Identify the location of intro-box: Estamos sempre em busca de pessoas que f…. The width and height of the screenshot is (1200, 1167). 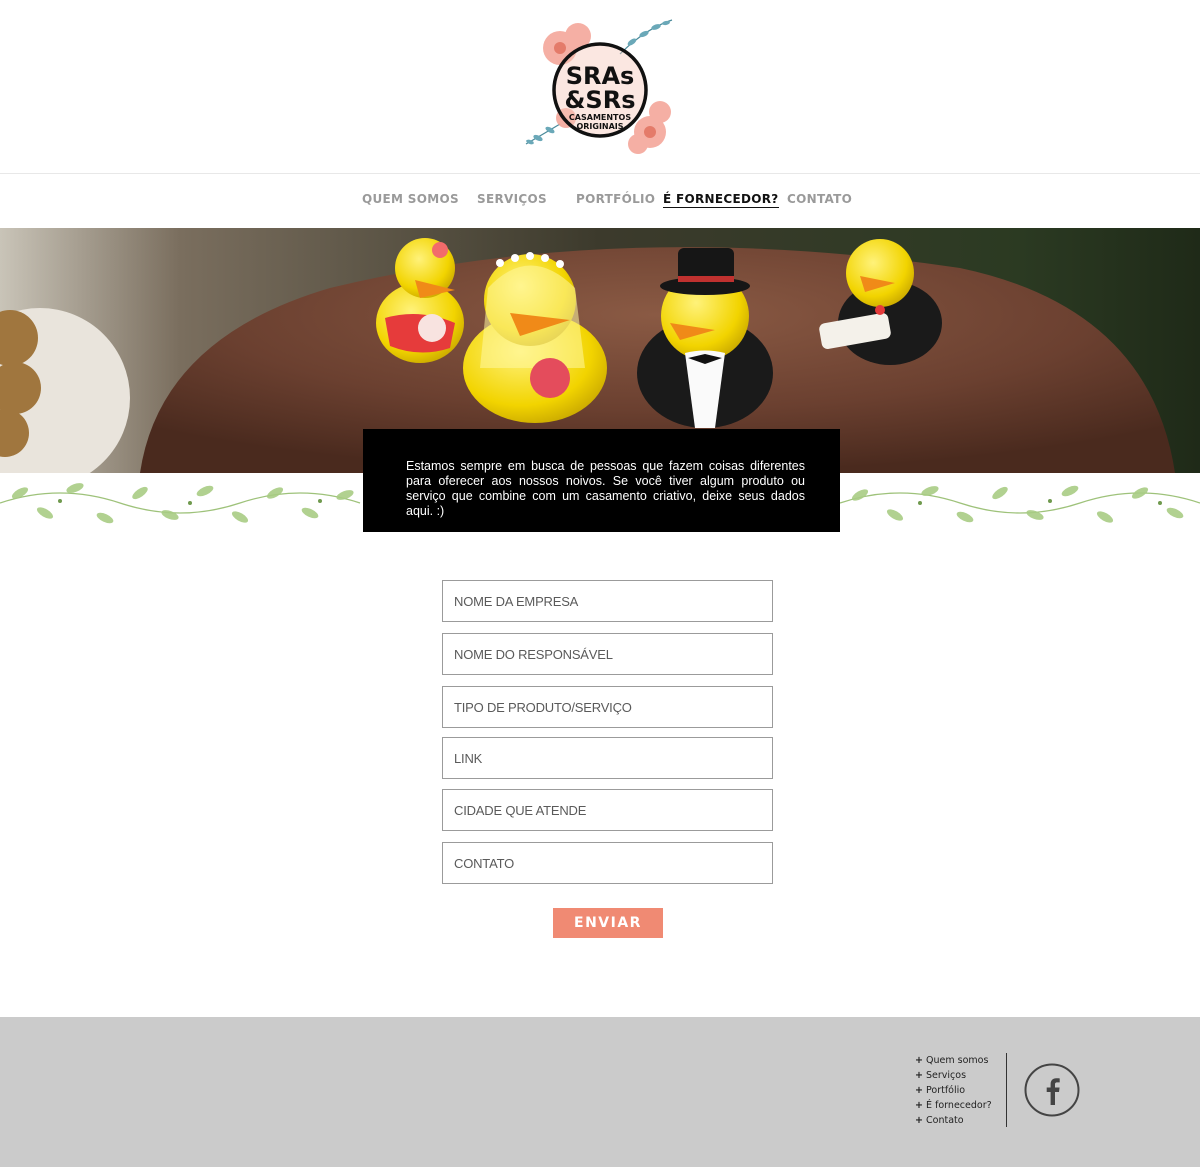
(601, 480).